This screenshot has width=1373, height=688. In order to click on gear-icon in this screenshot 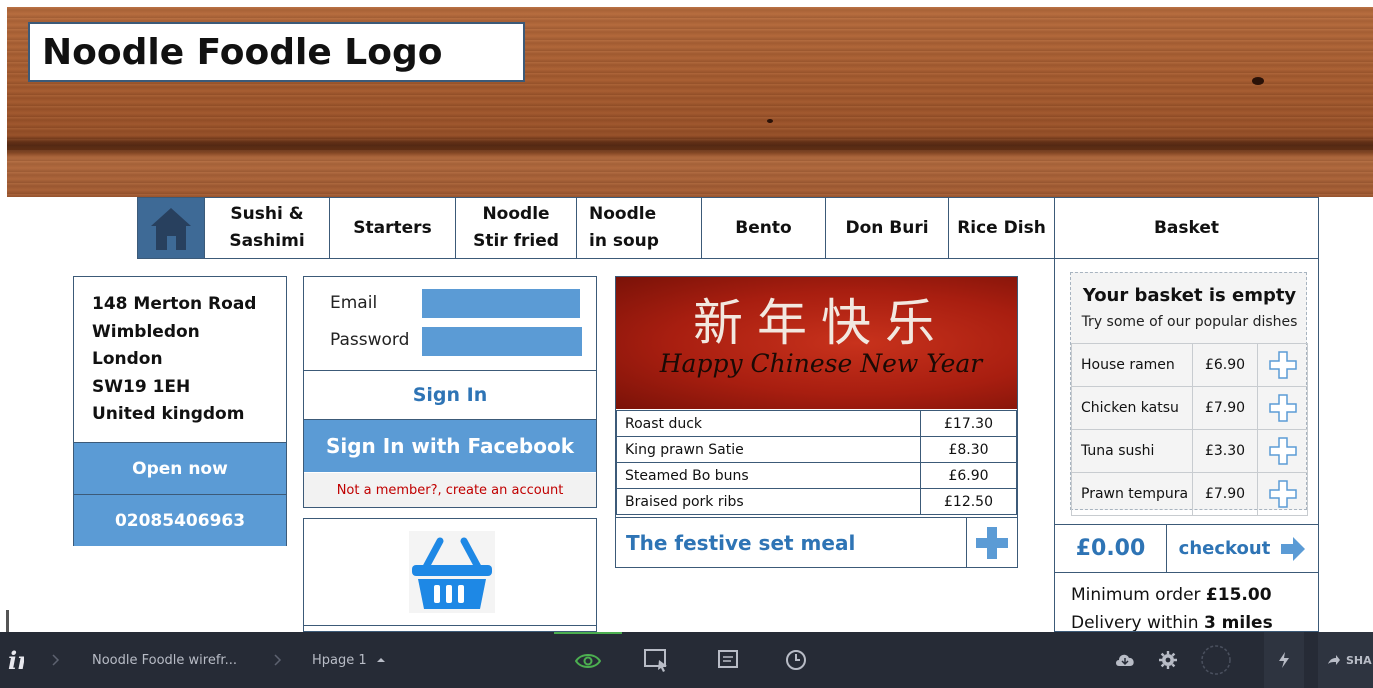, I will do `click(1168, 660)`.